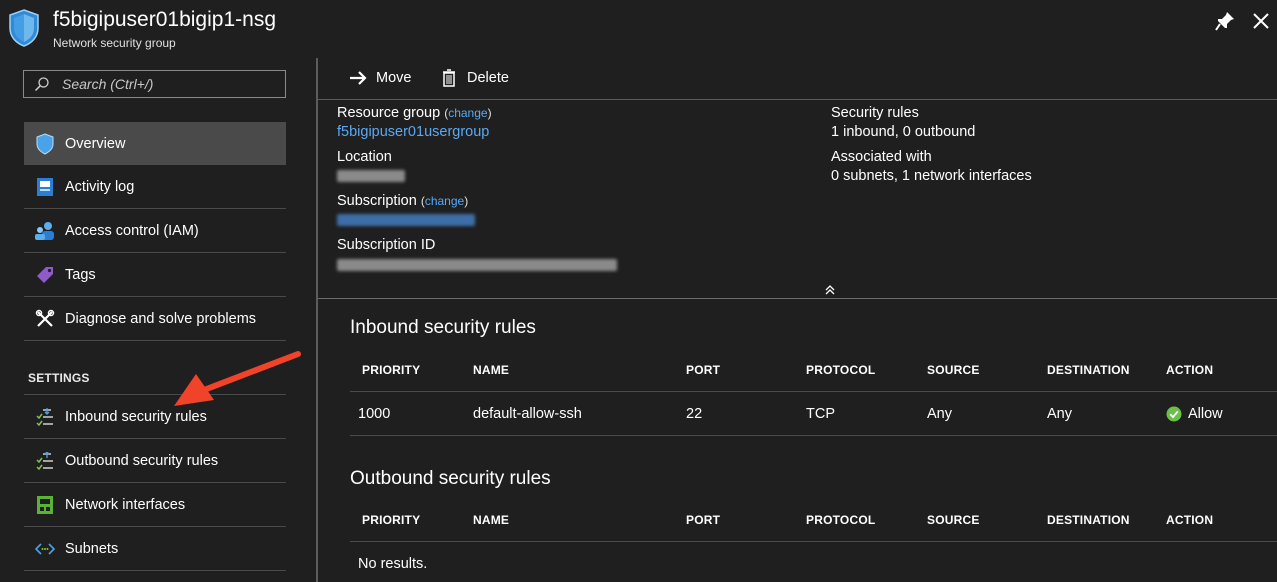 The height and width of the screenshot is (582, 1277). Describe the element at coordinates (155, 549) in the screenshot. I see `sidebar-item-subnets: Subnets` at that location.